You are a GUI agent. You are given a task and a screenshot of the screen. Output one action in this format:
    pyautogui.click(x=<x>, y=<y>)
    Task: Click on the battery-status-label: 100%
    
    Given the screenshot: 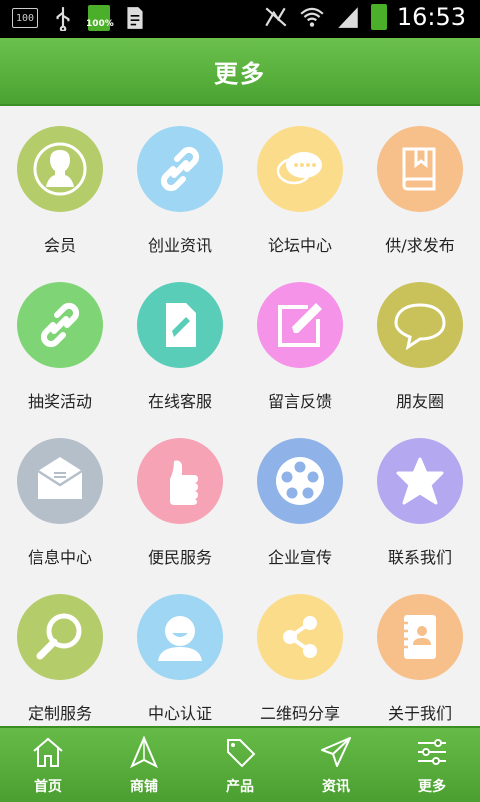 What is the action you would take?
    pyautogui.click(x=100, y=24)
    